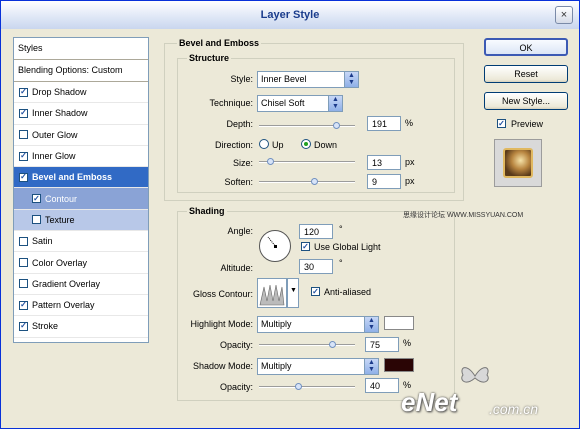 The width and height of the screenshot is (580, 429). What do you see at coordinates (239, 124) in the screenshot?
I see `depth-label: Depth:` at bounding box center [239, 124].